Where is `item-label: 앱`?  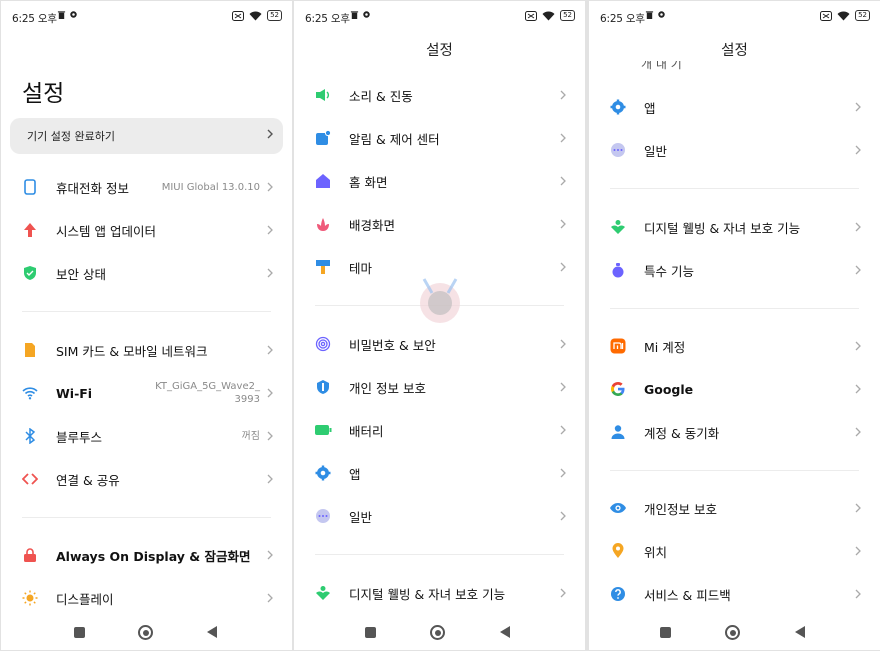 item-label: 앱 is located at coordinates (355, 474).